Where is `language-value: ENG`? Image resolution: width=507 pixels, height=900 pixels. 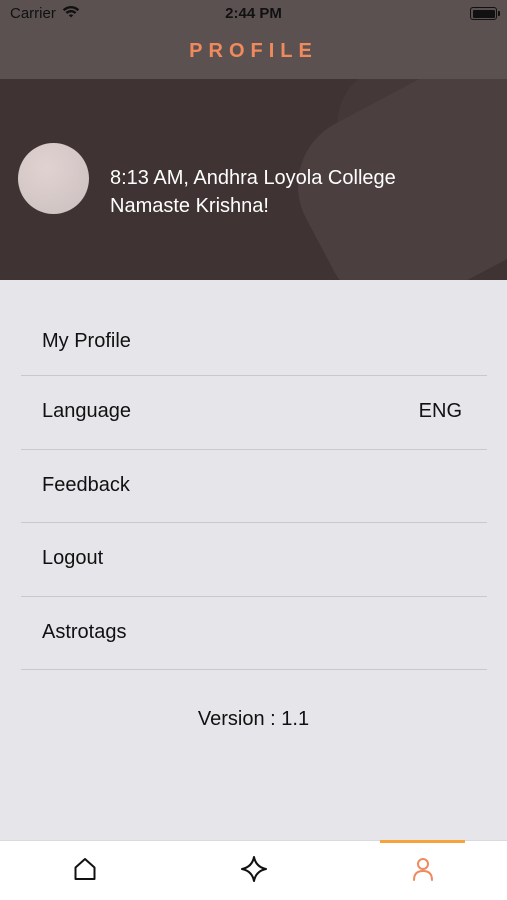
language-value: ENG is located at coordinates (440, 411).